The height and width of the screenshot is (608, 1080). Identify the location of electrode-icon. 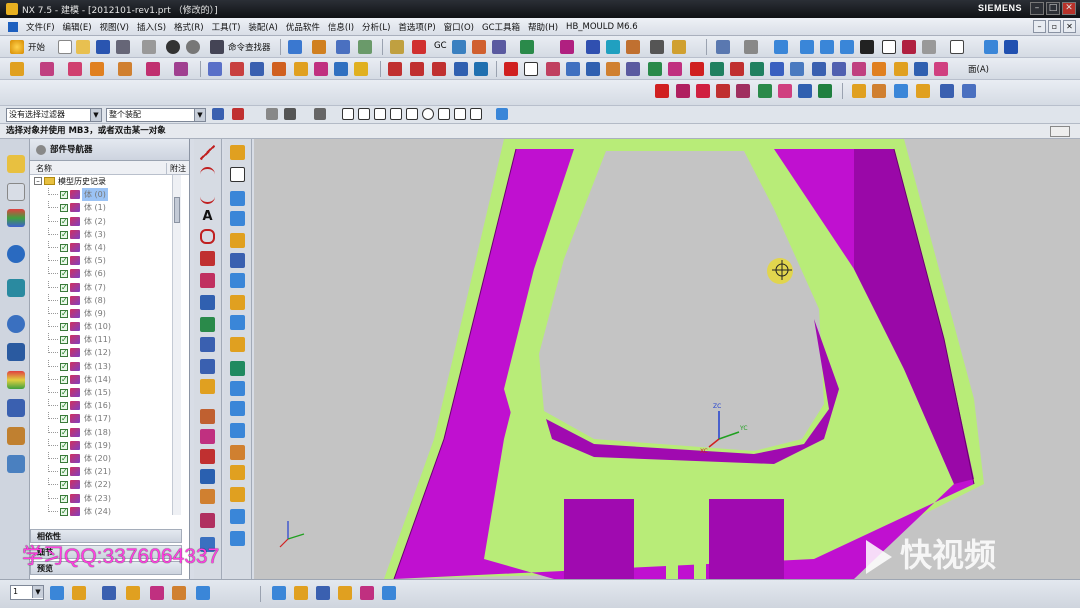
(969, 91).